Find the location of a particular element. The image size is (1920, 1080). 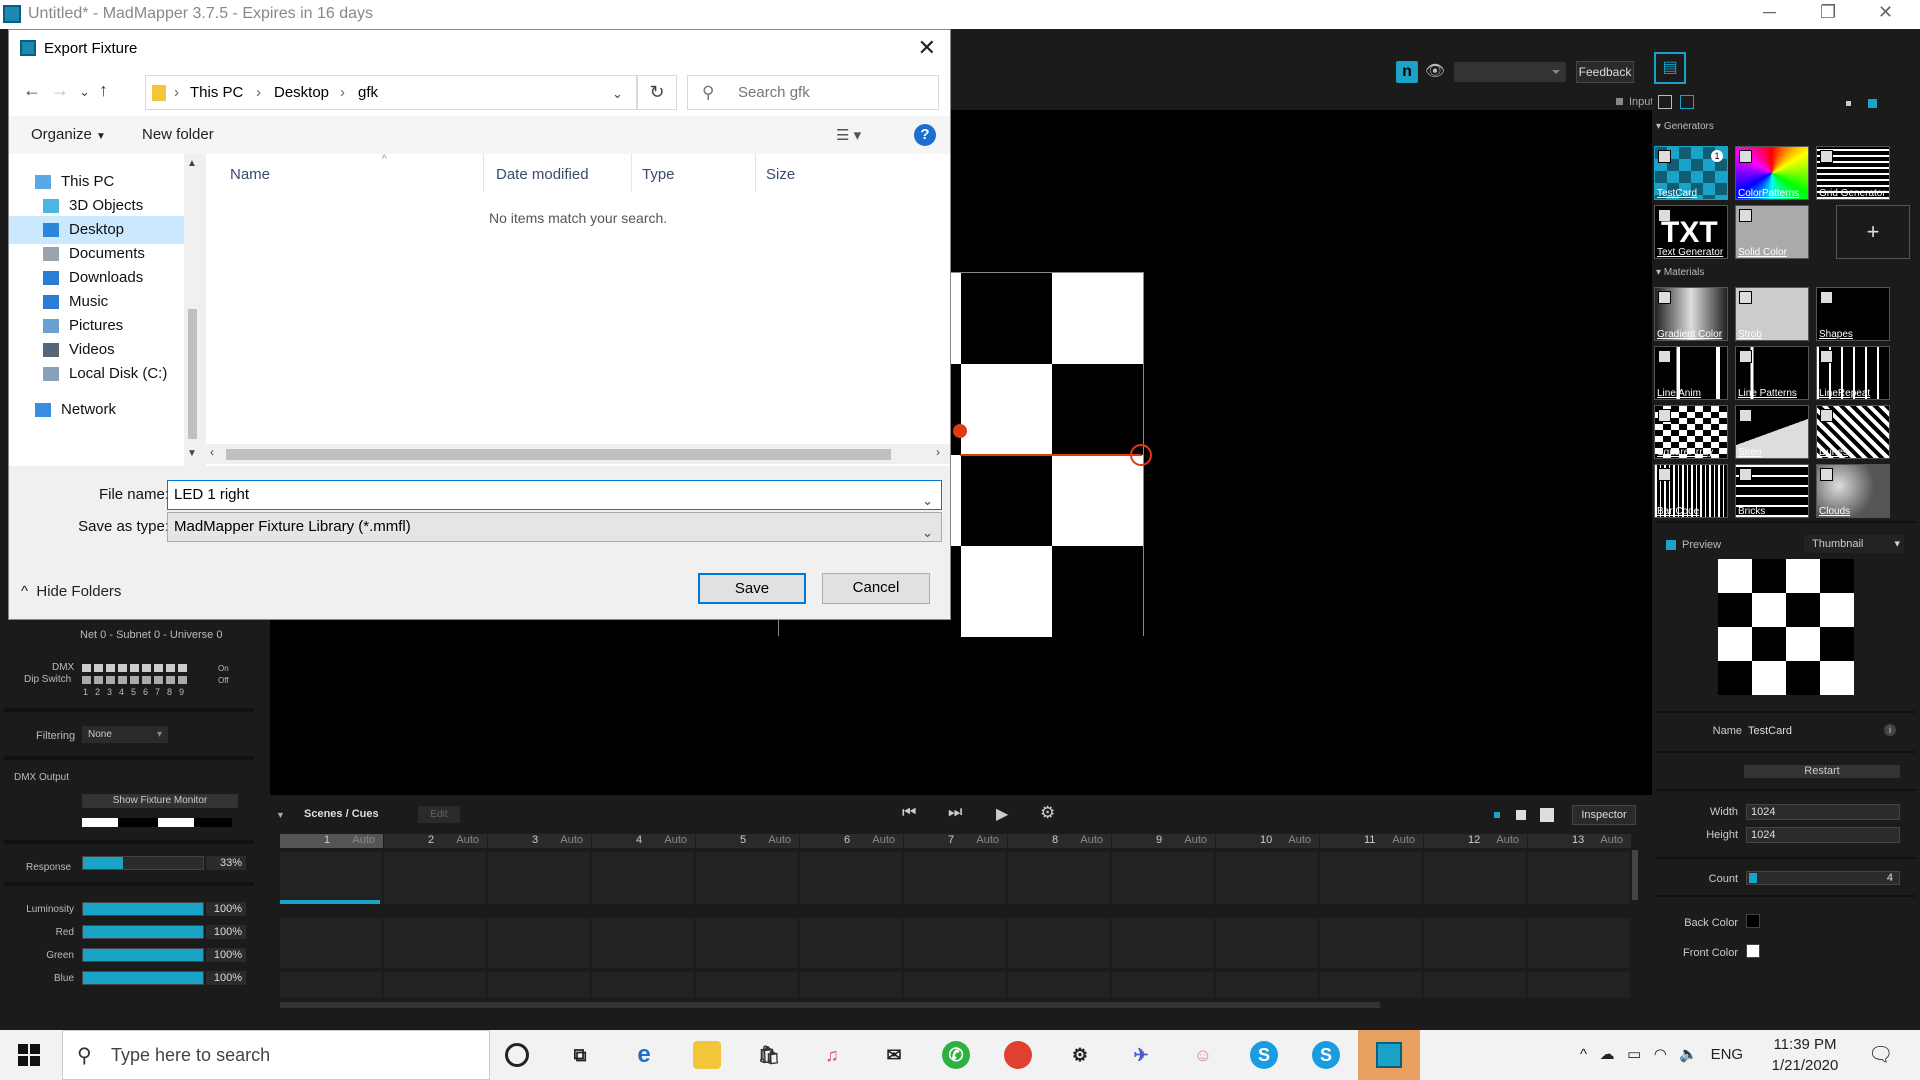

eye-icon: 👁 is located at coordinates (1435, 72).